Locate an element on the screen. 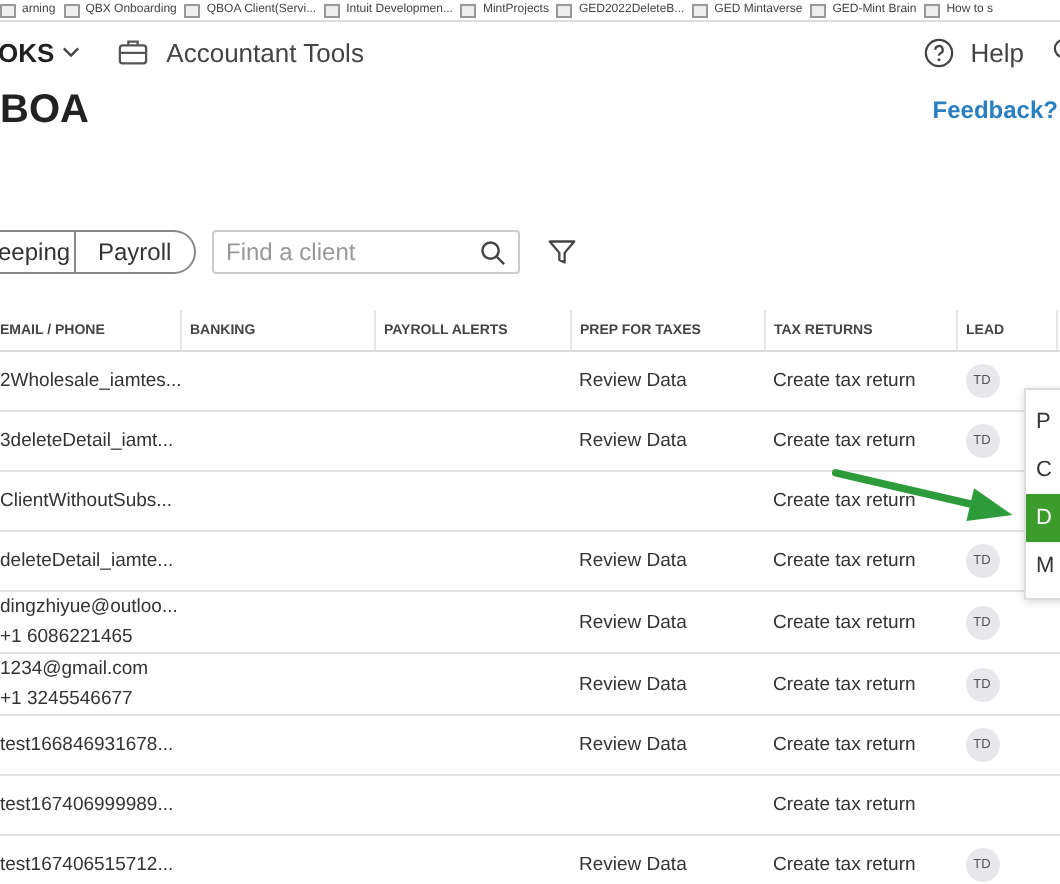  menu-item: P is located at coordinates (1043, 422).